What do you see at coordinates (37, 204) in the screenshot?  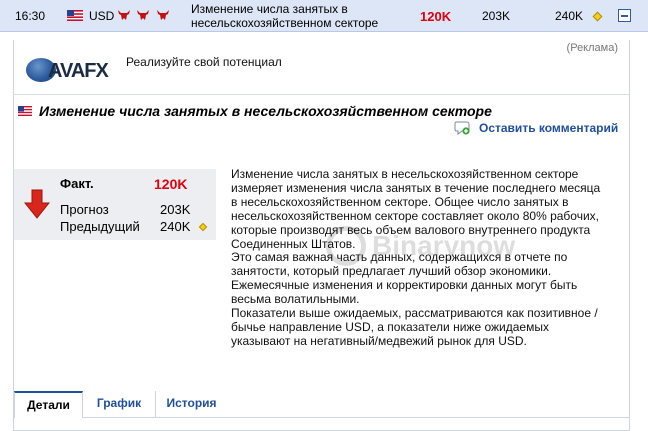 I see `arrow-down-icon` at bounding box center [37, 204].